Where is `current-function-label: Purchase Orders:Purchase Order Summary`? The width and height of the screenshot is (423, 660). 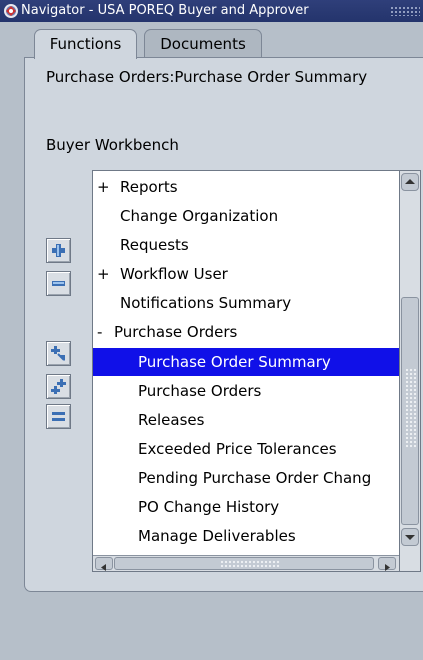 current-function-label: Purchase Orders:Purchase Order Summary is located at coordinates (207, 77).